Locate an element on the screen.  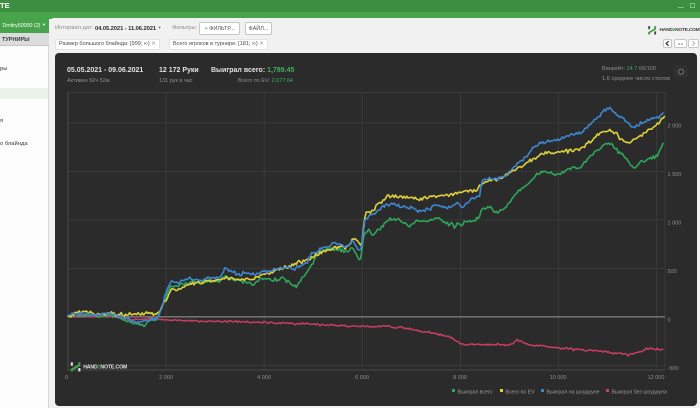
svg-text: 1 000 is located at coordinates (675, 224).